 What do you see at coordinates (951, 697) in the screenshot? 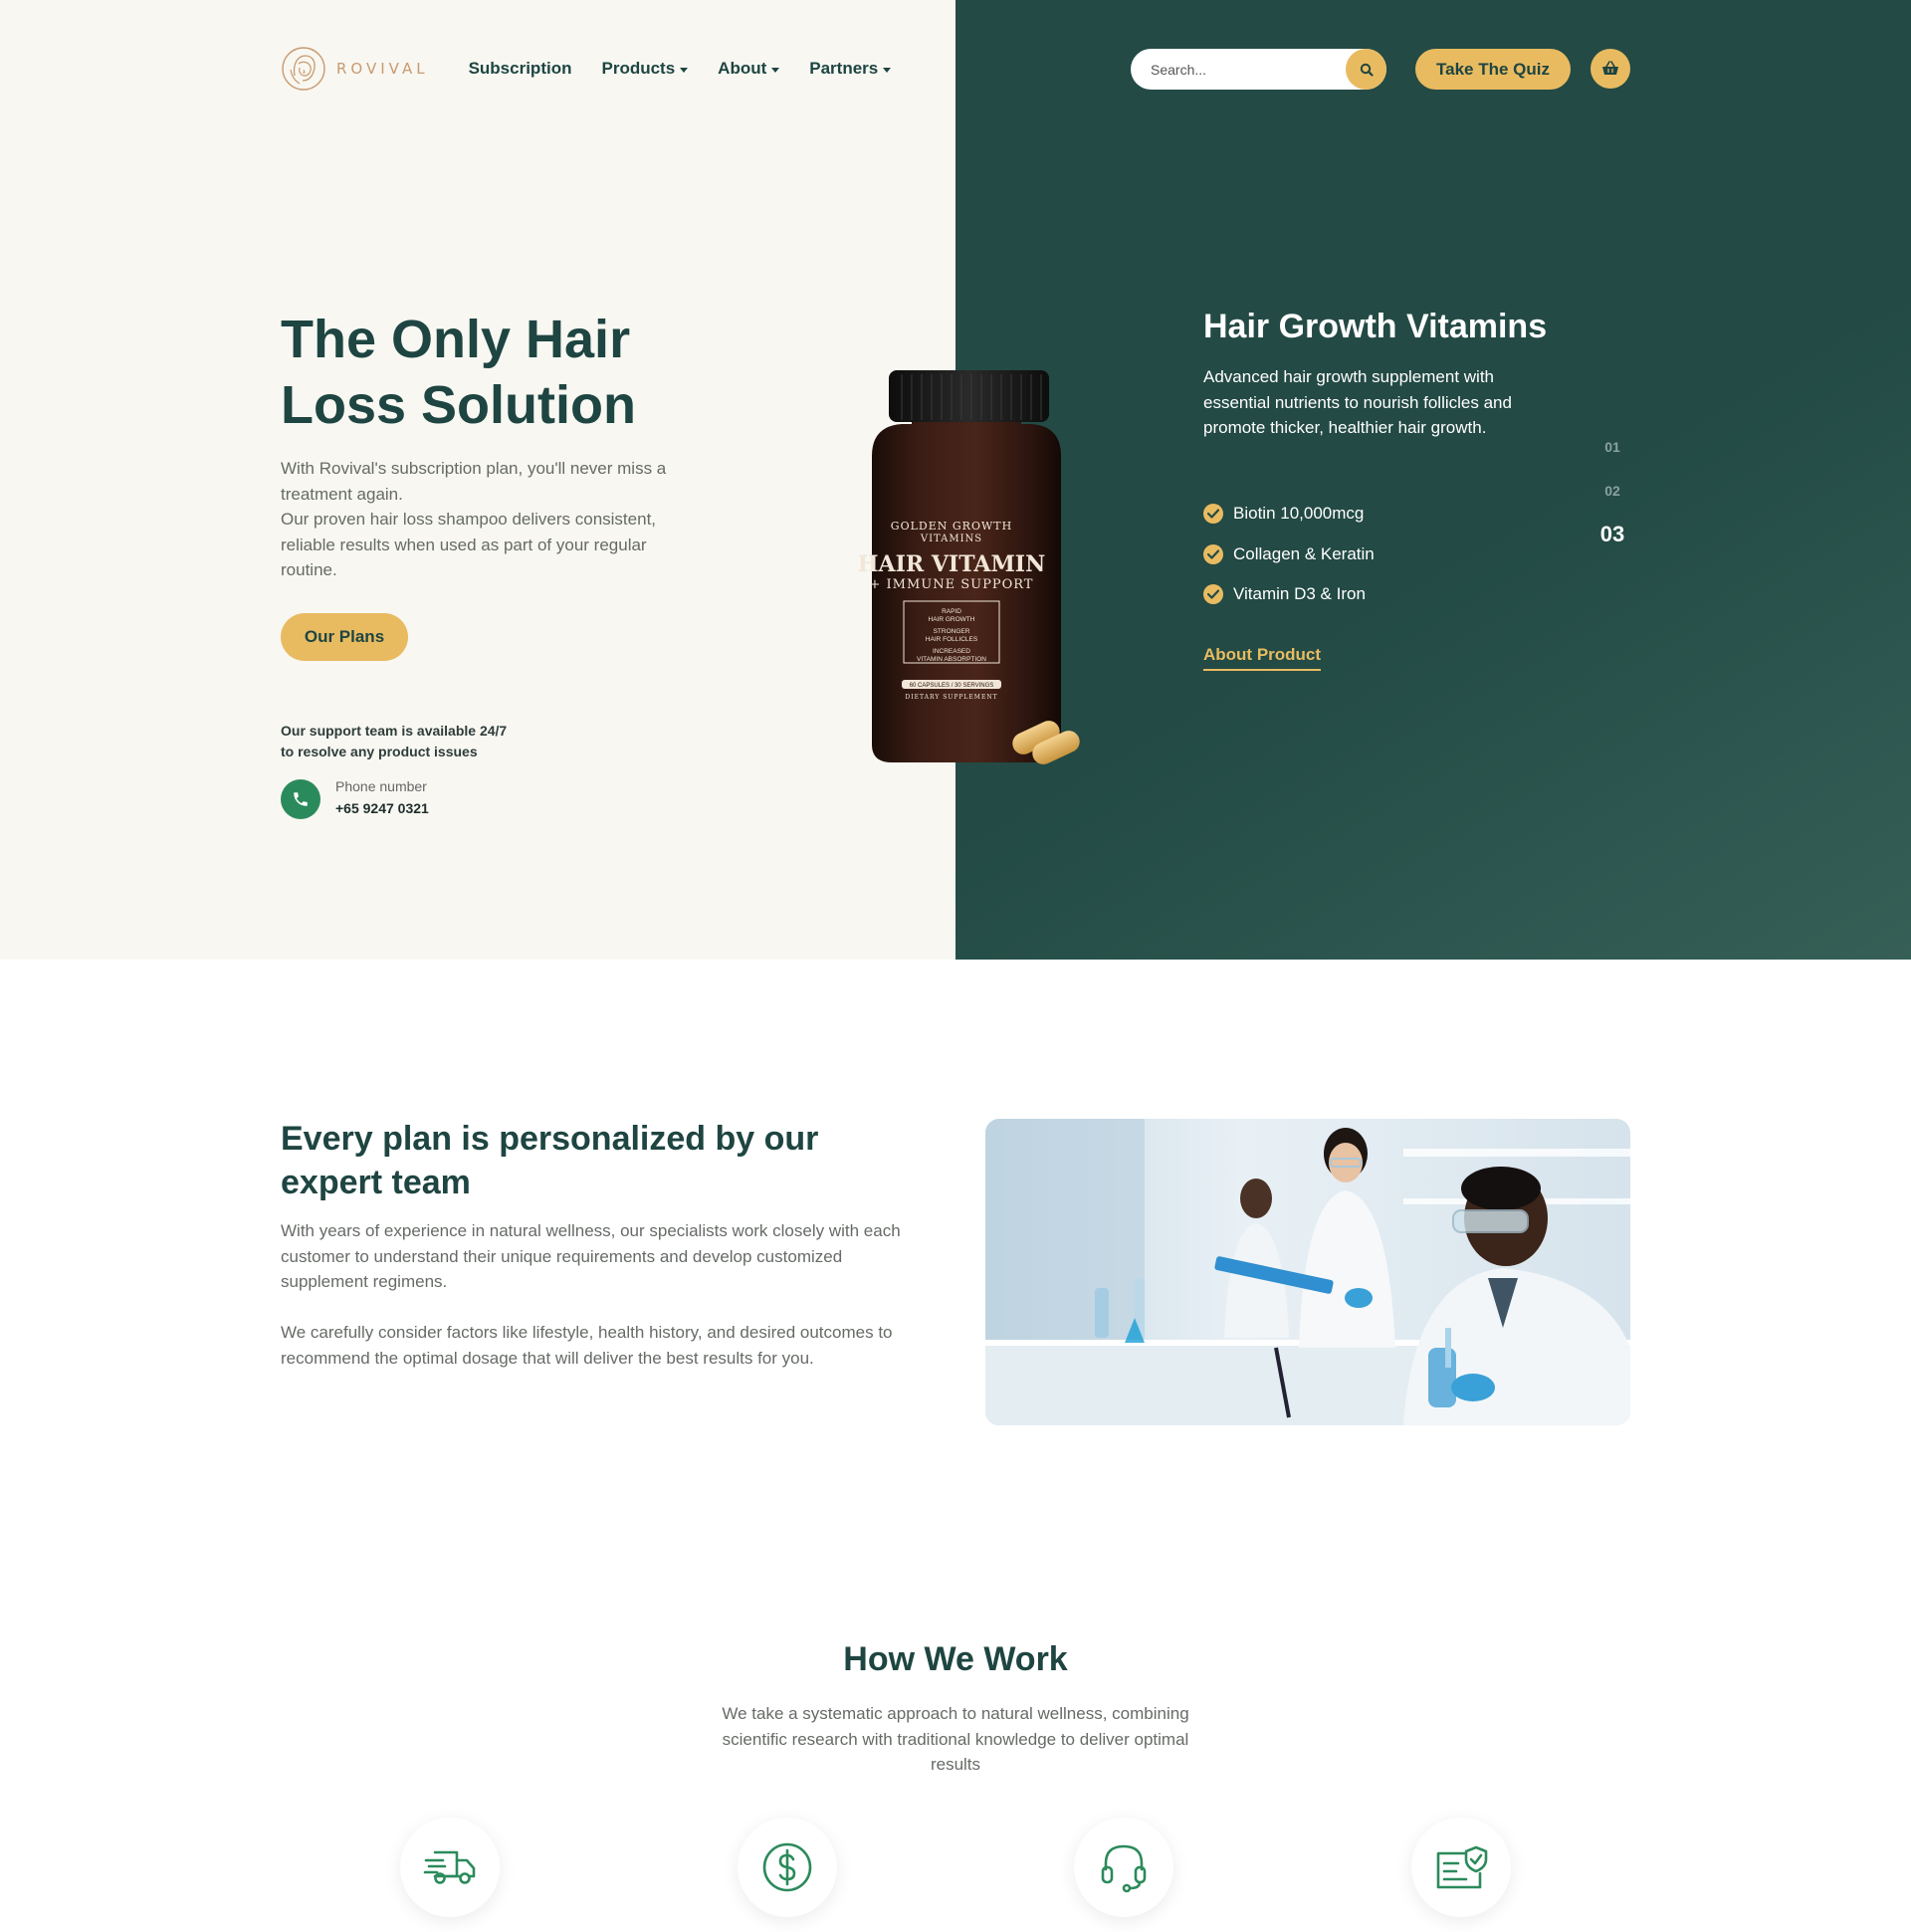
I see `bottle-type: DIETARY SUPPLEMENT` at bounding box center [951, 697].